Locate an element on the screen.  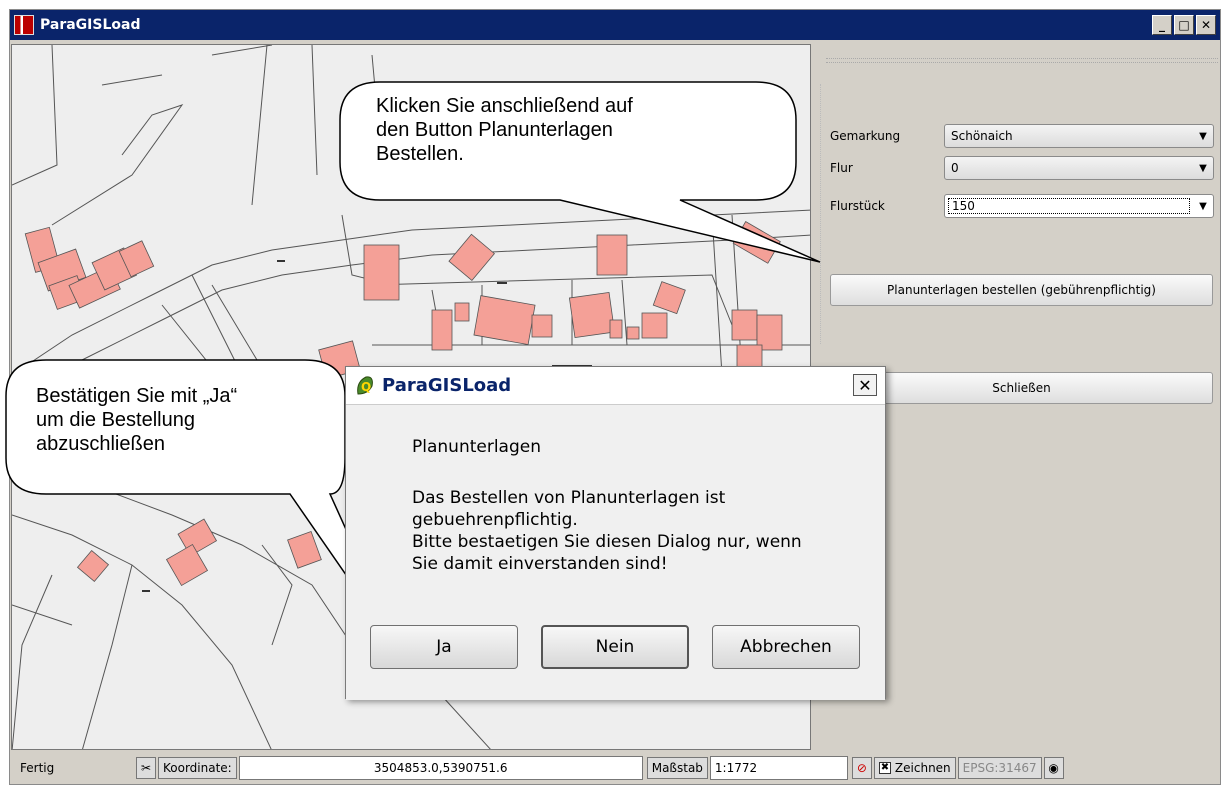
dialog-title: ParaGISLoad is located at coordinates (447, 385).